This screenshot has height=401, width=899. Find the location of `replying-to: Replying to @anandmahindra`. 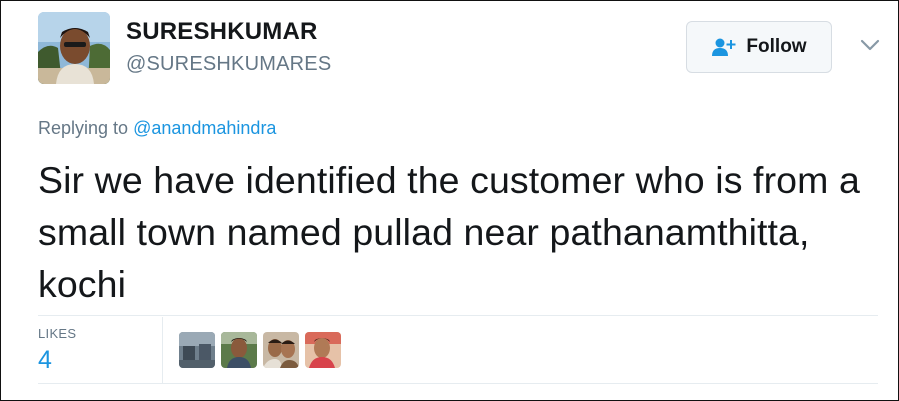

replying-to: Replying to @anandmahindra is located at coordinates (157, 128).